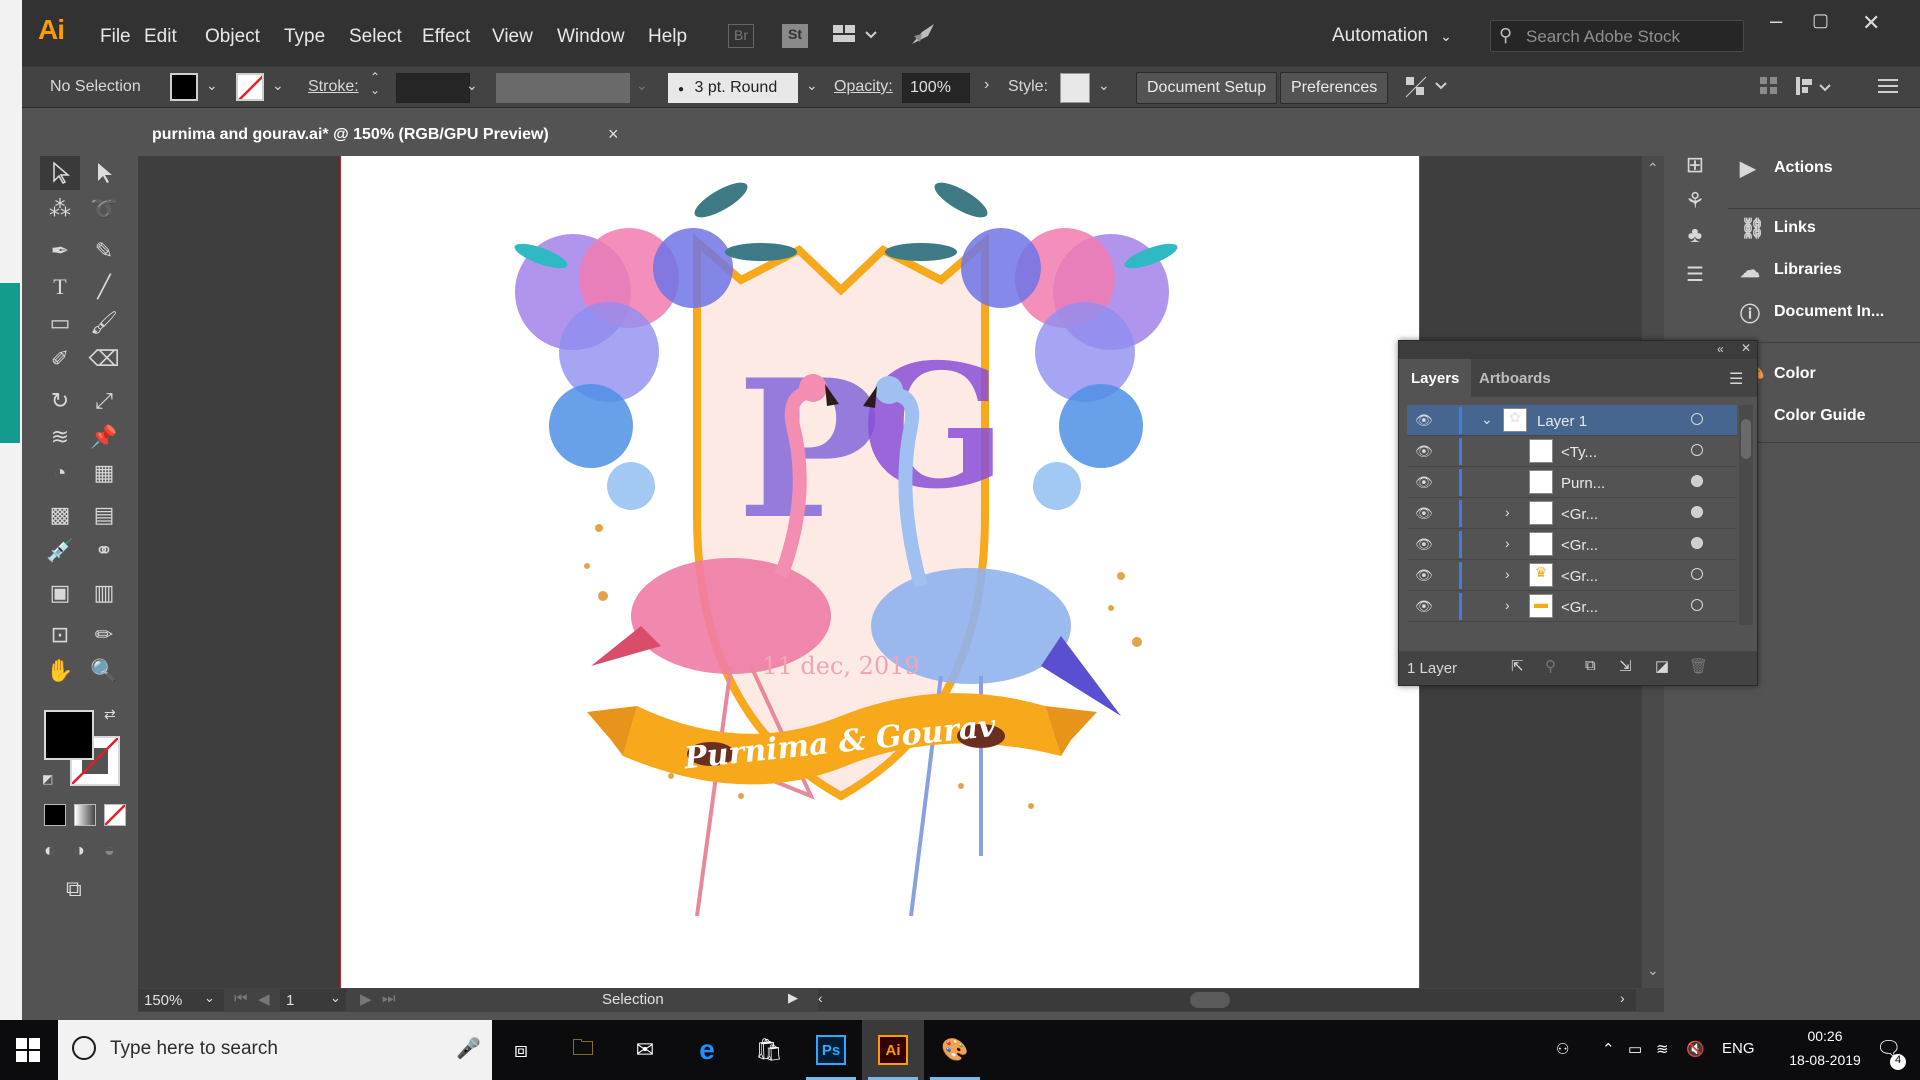 The height and width of the screenshot is (1080, 1920). What do you see at coordinates (104, 251) in the screenshot?
I see `curvature-tool-icon: ✎` at bounding box center [104, 251].